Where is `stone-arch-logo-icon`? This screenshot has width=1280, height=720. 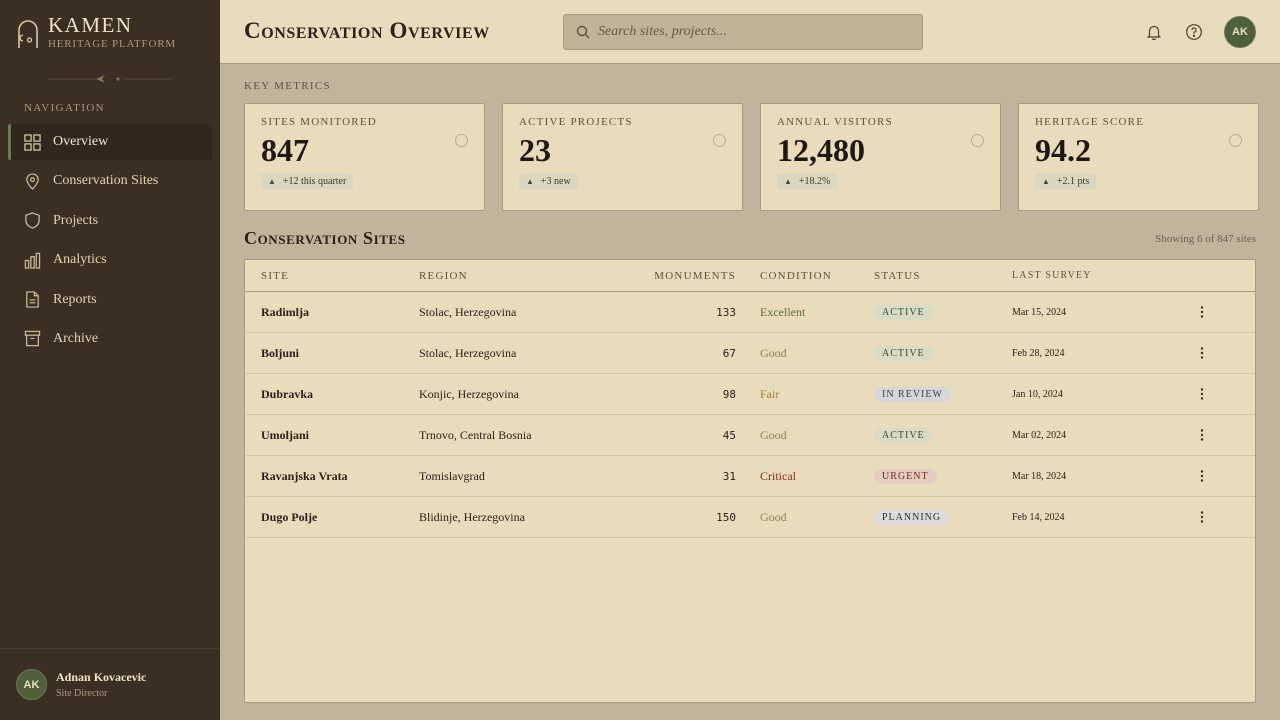
stone-arch-logo-icon is located at coordinates (28, 34).